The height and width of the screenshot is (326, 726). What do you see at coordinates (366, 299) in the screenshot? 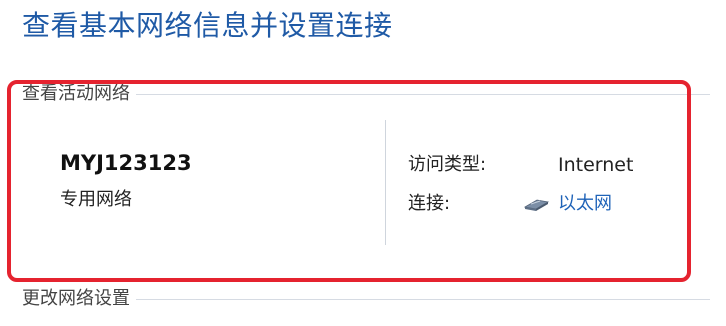
I see `change-settings-header: 更改网络设置` at bounding box center [366, 299].